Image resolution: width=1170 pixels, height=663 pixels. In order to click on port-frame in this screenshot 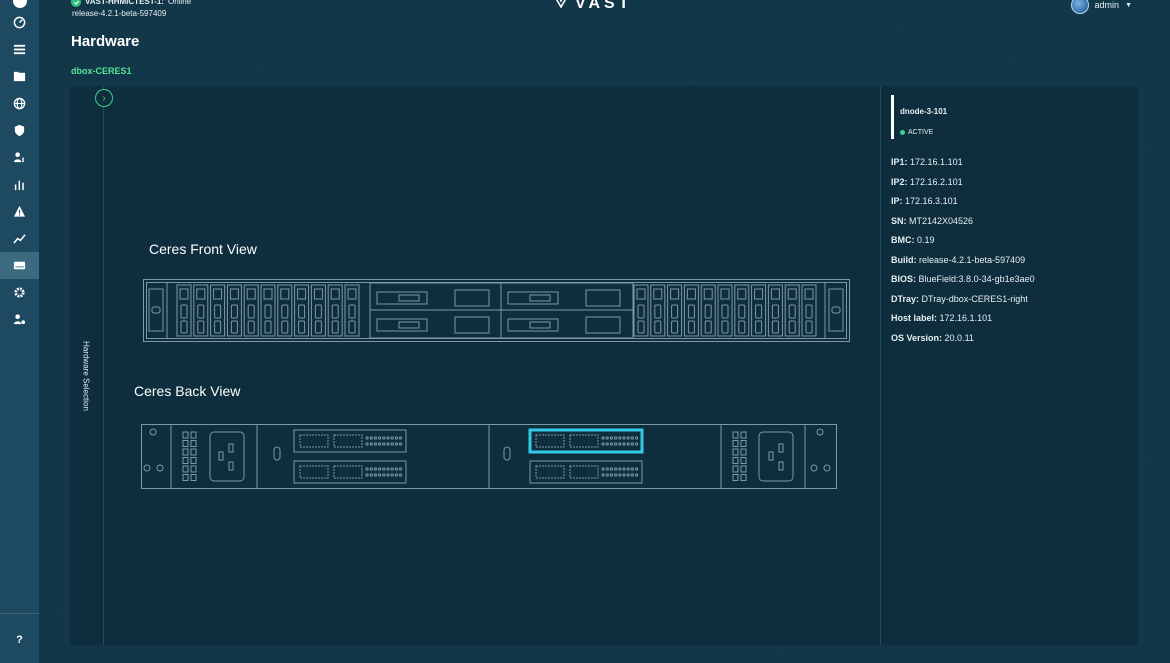, I will do `click(472, 325)`.